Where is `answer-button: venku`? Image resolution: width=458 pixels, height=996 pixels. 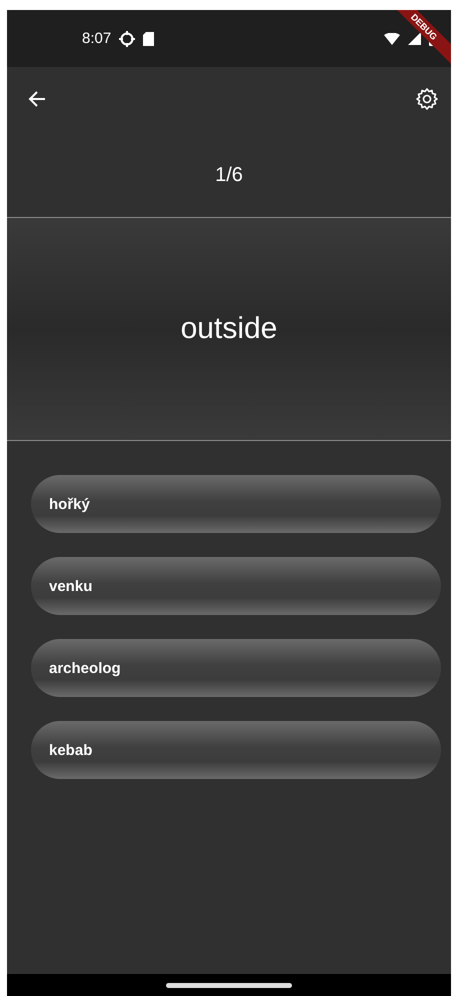 answer-button: venku is located at coordinates (236, 586).